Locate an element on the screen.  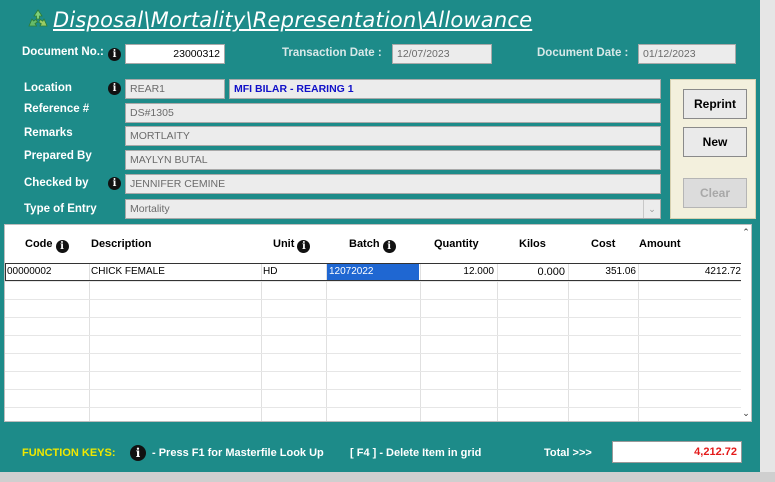
column-header-unit: Unit i is located at coordinates (292, 244).